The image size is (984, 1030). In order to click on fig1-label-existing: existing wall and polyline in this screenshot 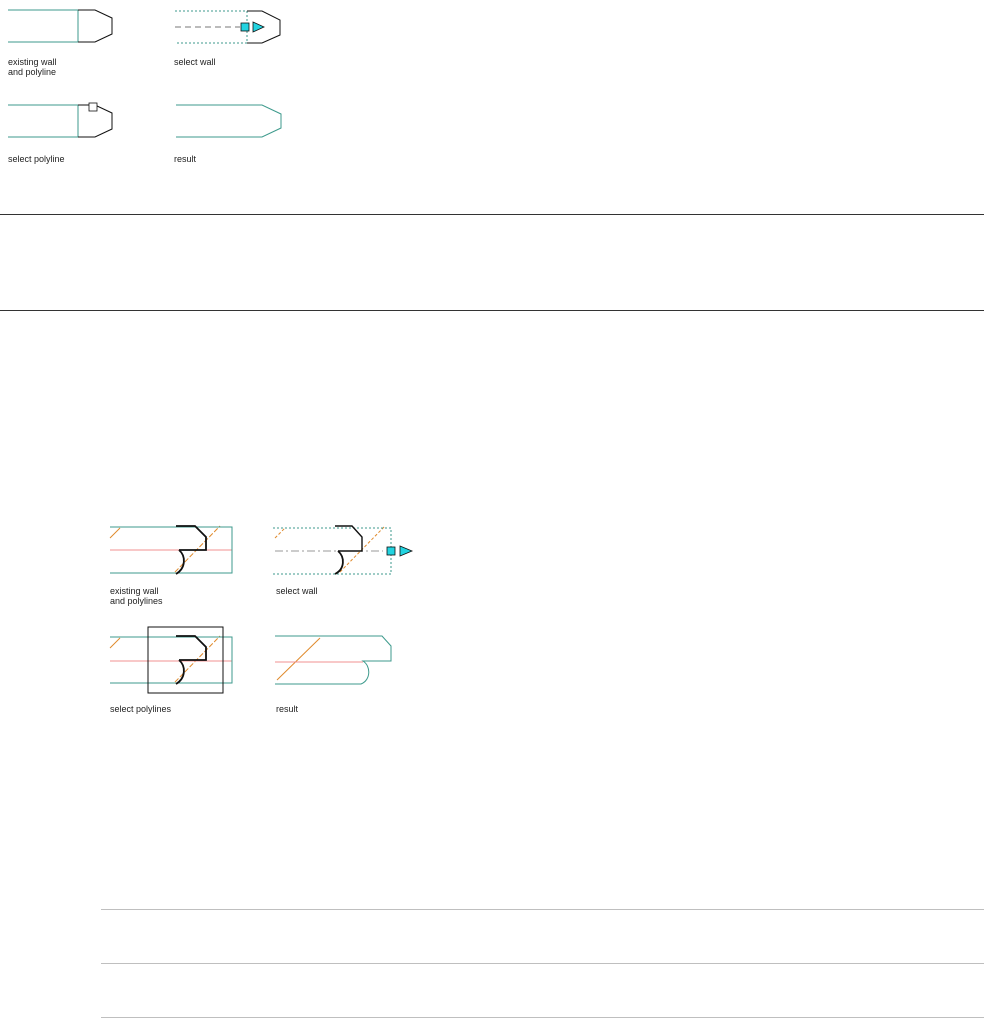, I will do `click(32, 67)`.